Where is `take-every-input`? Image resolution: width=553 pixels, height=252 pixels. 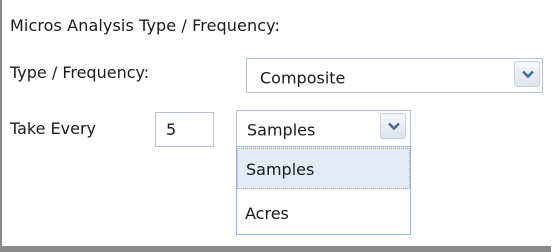
take-every-input is located at coordinates (184, 129).